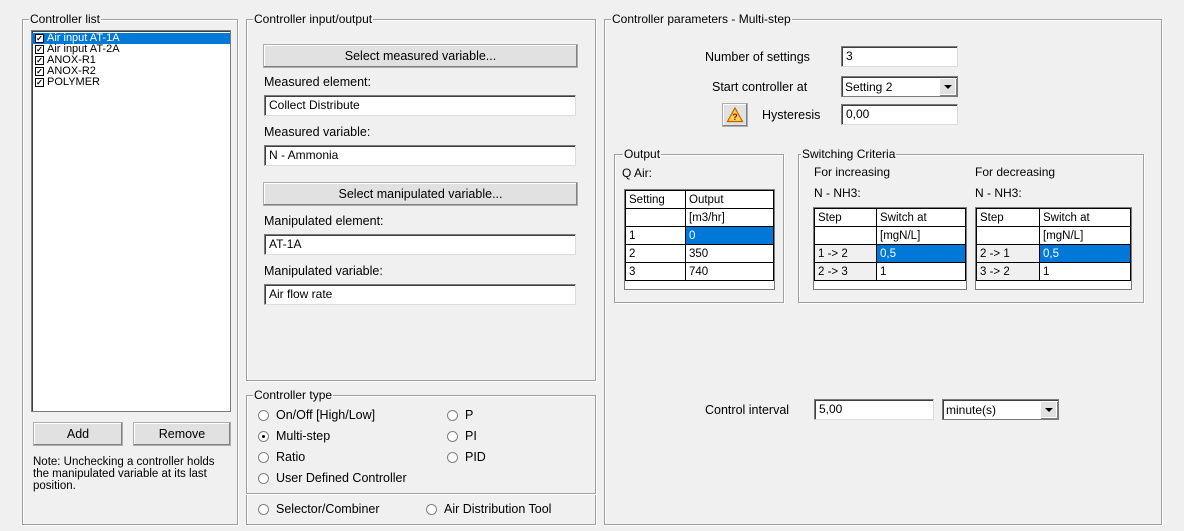  What do you see at coordinates (421, 494) in the screenshot?
I see `separator` at bounding box center [421, 494].